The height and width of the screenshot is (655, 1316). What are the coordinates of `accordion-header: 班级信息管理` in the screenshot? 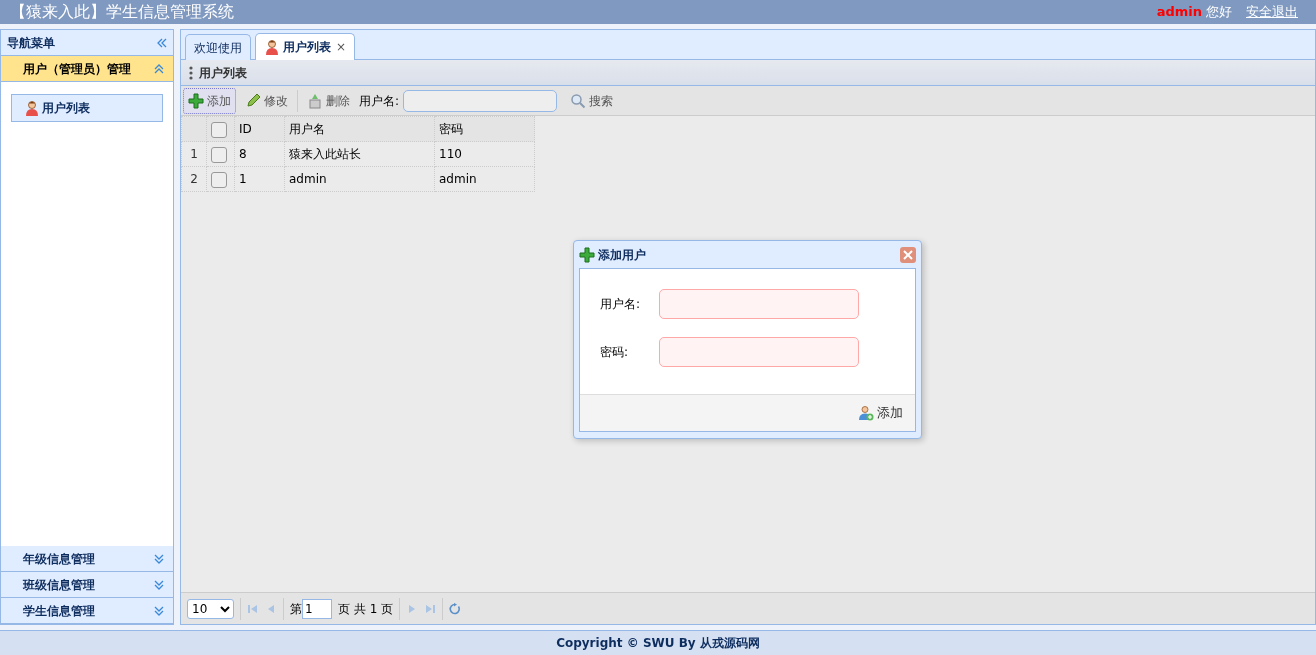 It's located at (87, 585).